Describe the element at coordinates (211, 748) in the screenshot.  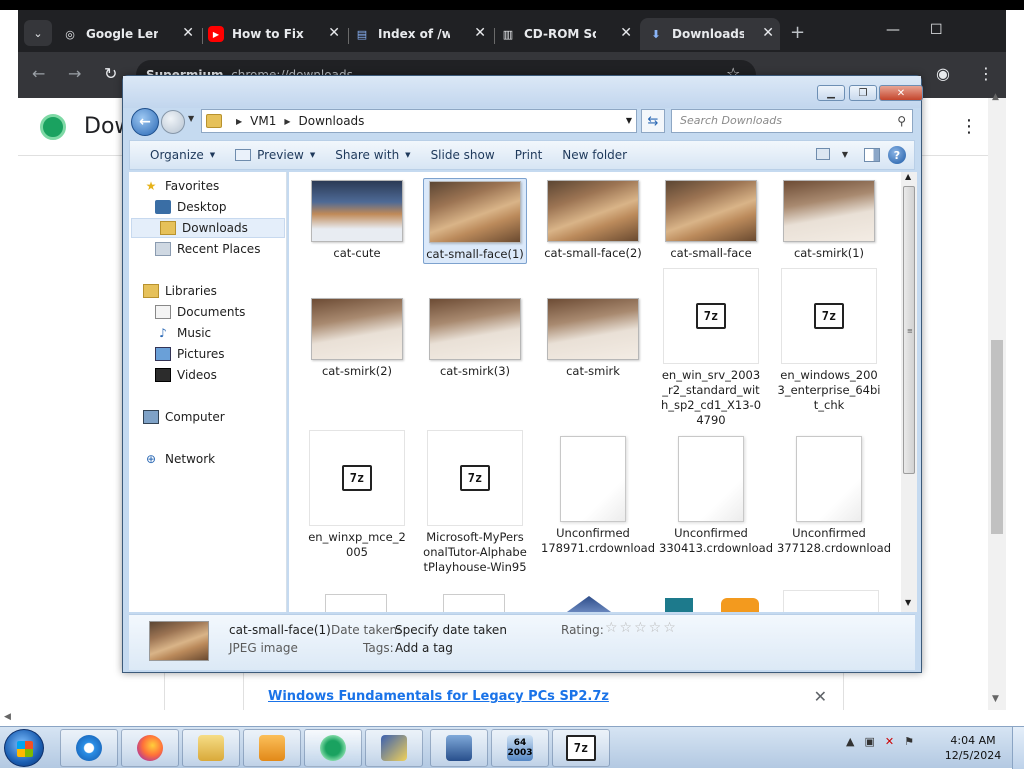
I see `taskbar-file-explorer` at that location.